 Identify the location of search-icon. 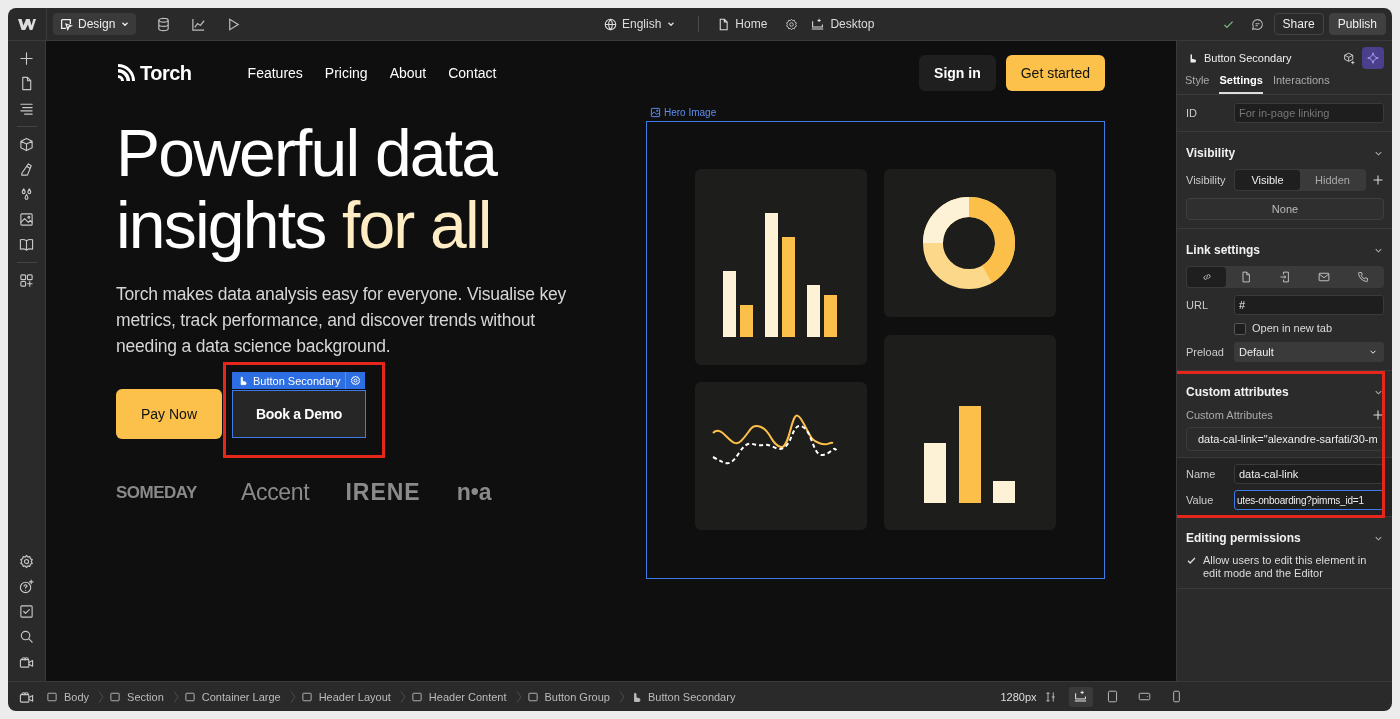
(26, 636).